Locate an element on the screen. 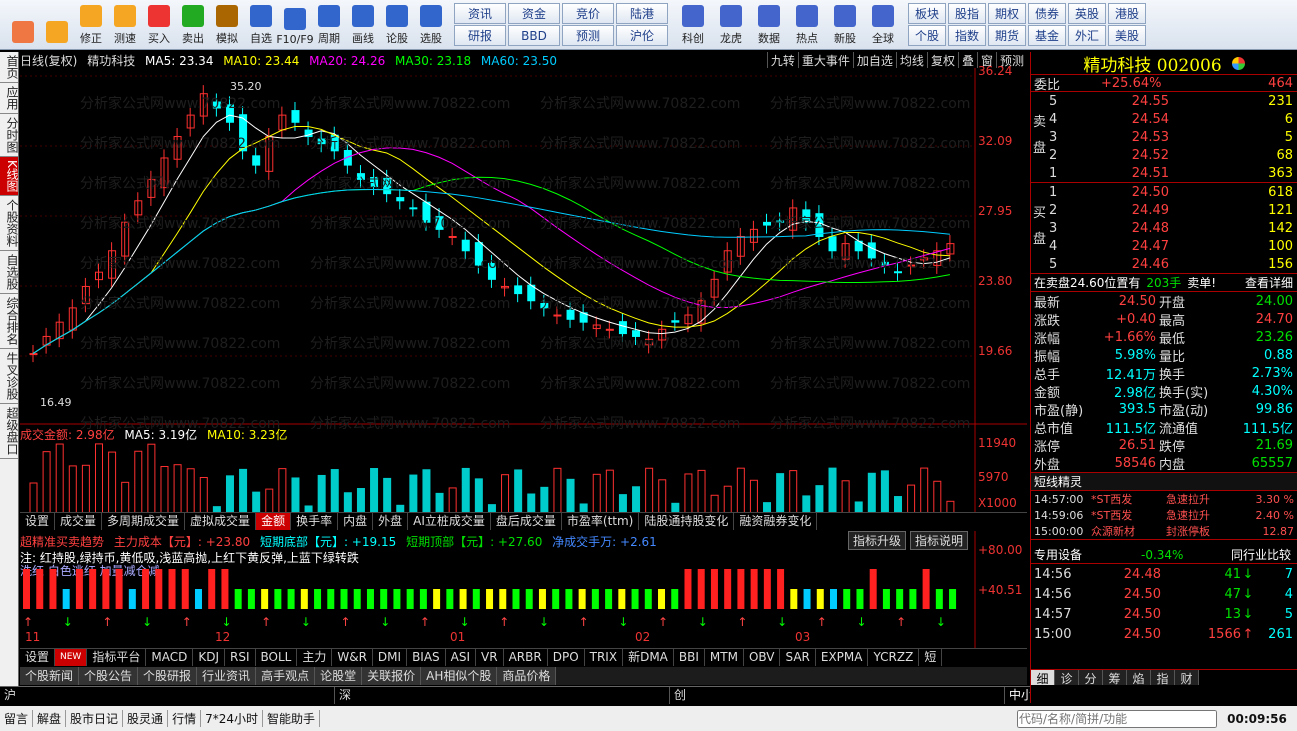 This screenshot has height=731, width=1297. toolbar-button-up-down: 修正 is located at coordinates (91, 25).